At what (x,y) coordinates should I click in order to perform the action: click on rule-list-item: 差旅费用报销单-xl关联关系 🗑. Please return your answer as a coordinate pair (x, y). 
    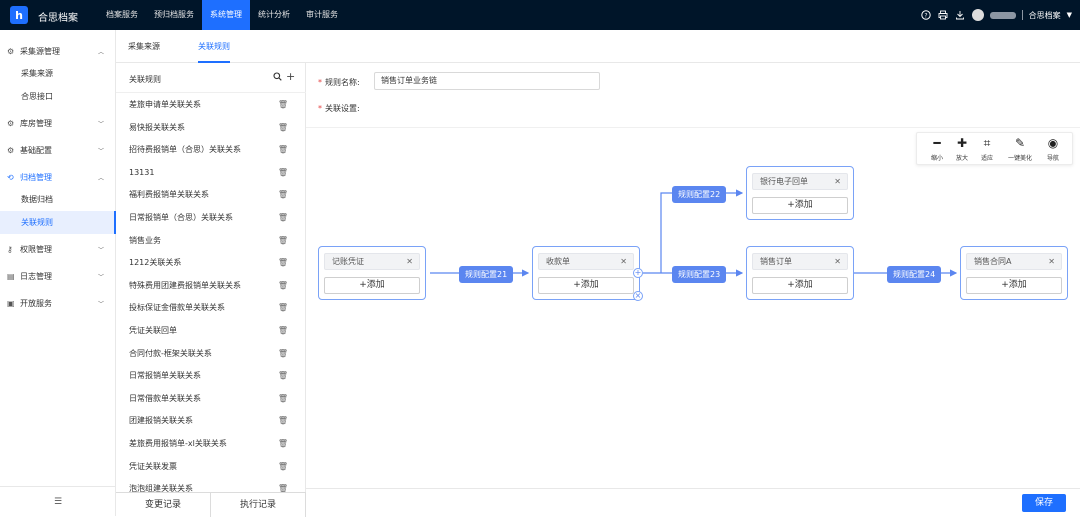
    Looking at the image, I should click on (210, 444).